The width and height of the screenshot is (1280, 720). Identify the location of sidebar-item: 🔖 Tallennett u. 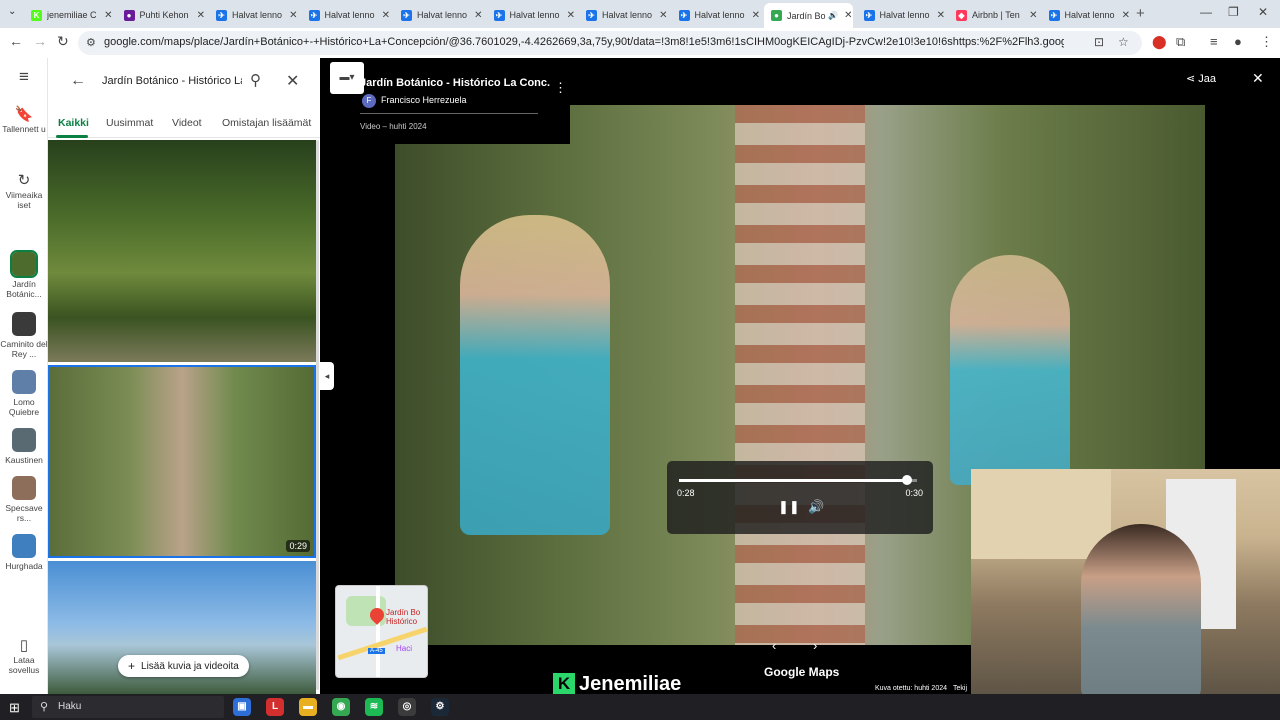
(24, 120).